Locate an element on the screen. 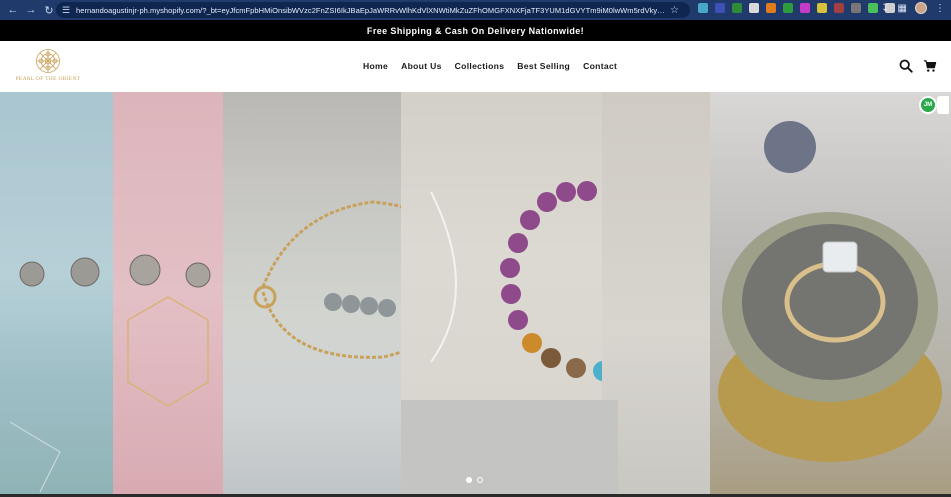 The image size is (951, 497). store-logo: PEARL OF THE ORIENT is located at coordinates (48, 67).